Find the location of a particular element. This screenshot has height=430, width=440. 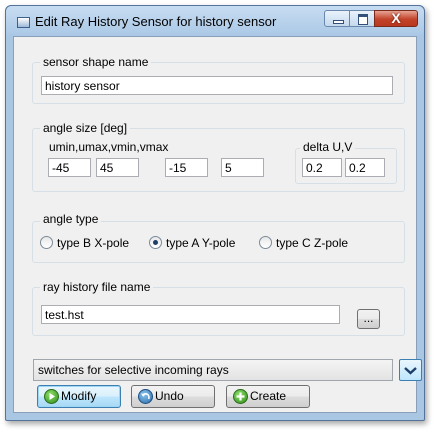

create-label: Create is located at coordinates (268, 396).